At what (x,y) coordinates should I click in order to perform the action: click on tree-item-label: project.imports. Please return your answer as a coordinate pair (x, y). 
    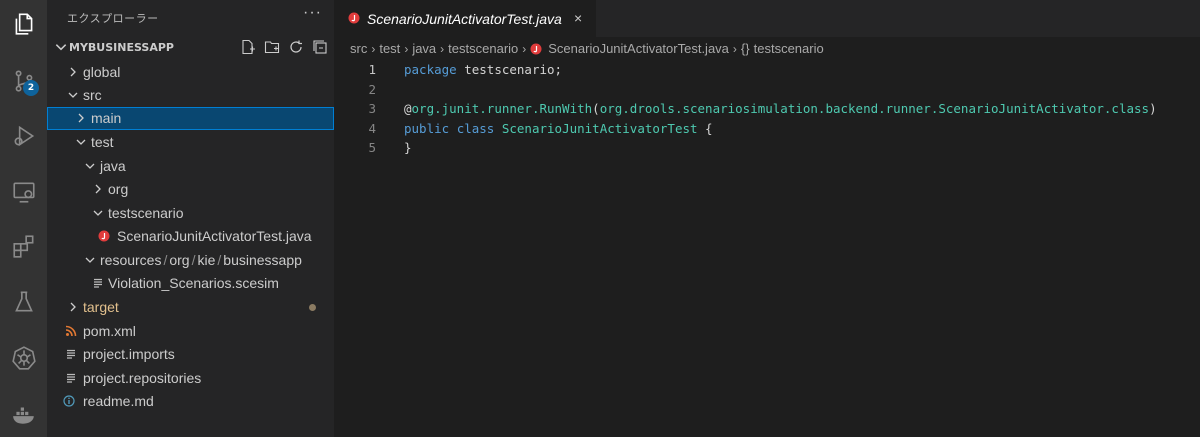
    Looking at the image, I should click on (129, 354).